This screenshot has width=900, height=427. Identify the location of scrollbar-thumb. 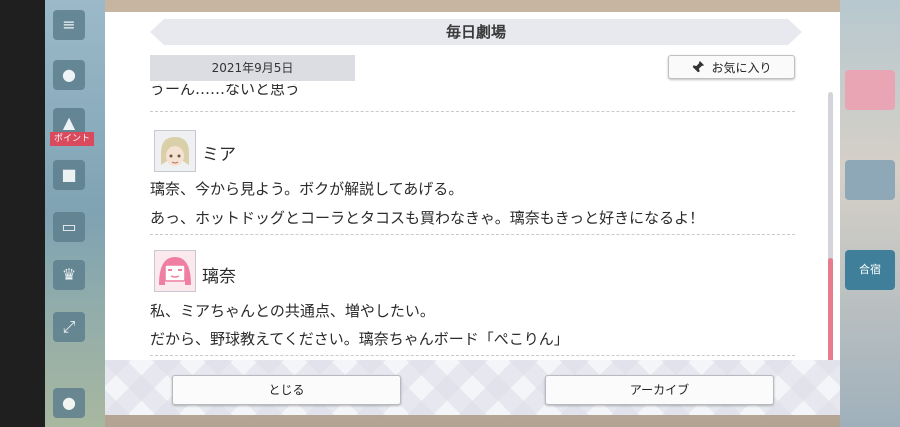
(830, 312).